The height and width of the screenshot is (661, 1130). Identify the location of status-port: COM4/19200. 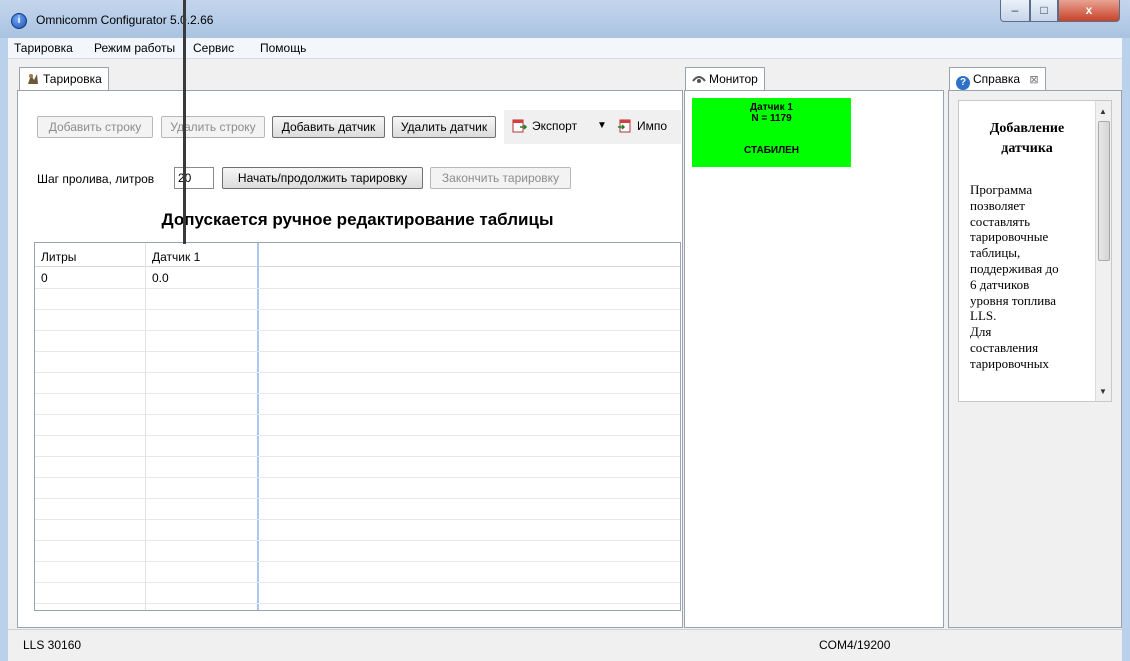
(855, 645).